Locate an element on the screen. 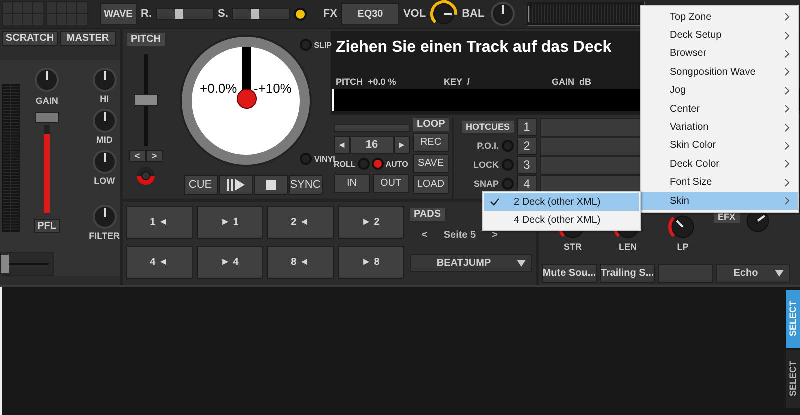 The width and height of the screenshot is (800, 415). balance-knob is located at coordinates (502, 14).